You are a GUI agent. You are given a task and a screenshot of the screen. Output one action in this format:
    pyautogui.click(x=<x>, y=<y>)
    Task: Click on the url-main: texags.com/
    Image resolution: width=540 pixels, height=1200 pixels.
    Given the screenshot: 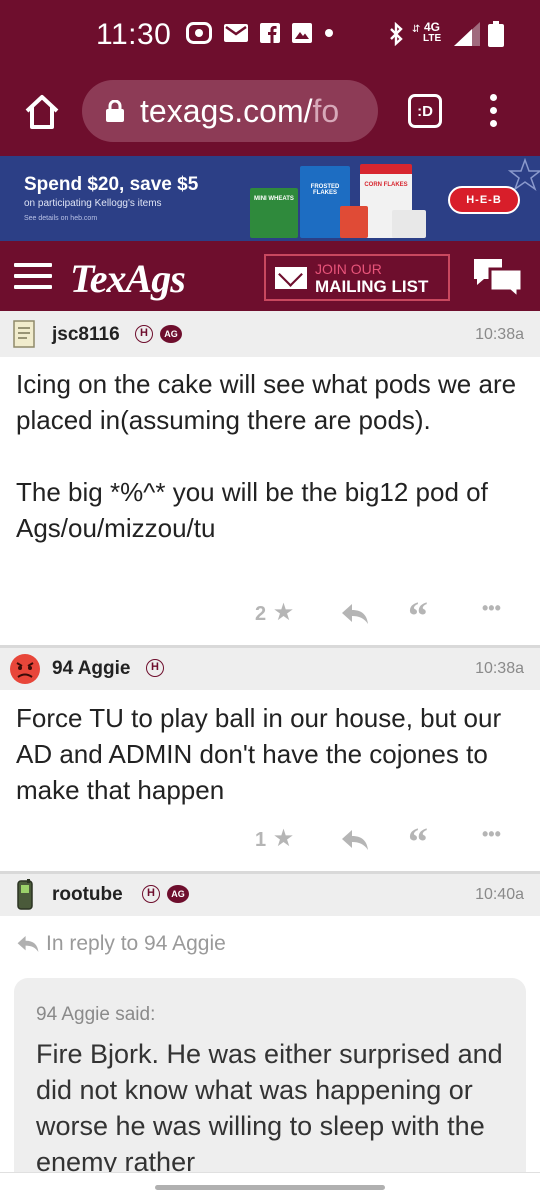 What is the action you would take?
    pyautogui.click(x=226, y=110)
    